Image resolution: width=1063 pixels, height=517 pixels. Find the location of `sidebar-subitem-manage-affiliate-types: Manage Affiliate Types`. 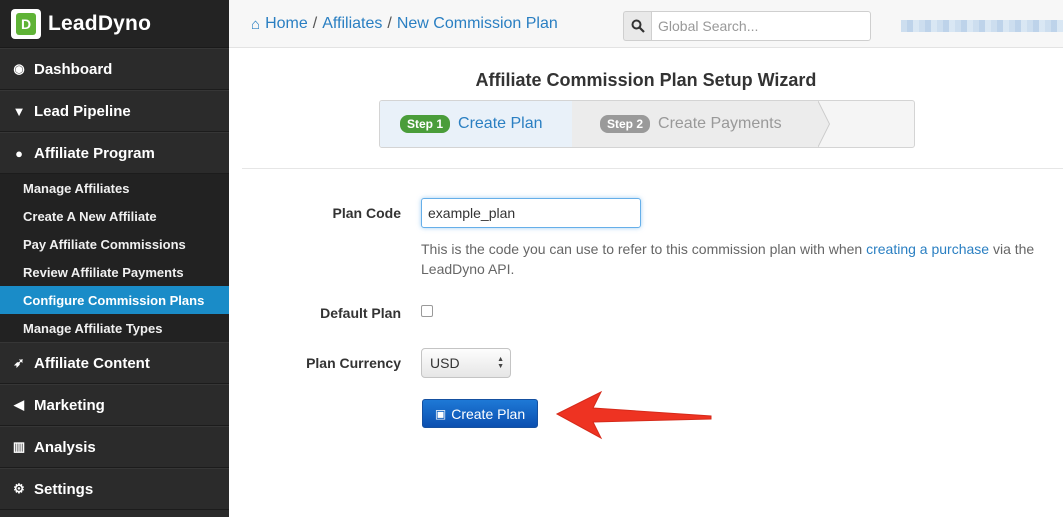

sidebar-subitem-manage-affiliate-types: Manage Affiliate Types is located at coordinates (114, 328).